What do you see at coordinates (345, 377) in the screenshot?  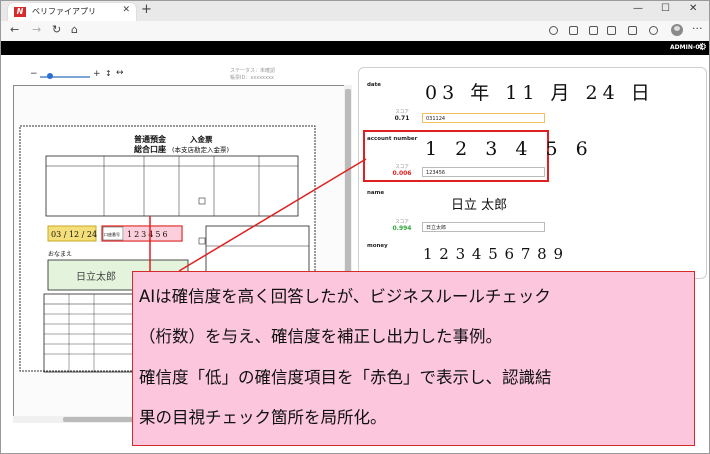 I see `callout-line-3: 確信度「低」の確信度項目を「赤色」で表示し、認識結` at bounding box center [345, 377].